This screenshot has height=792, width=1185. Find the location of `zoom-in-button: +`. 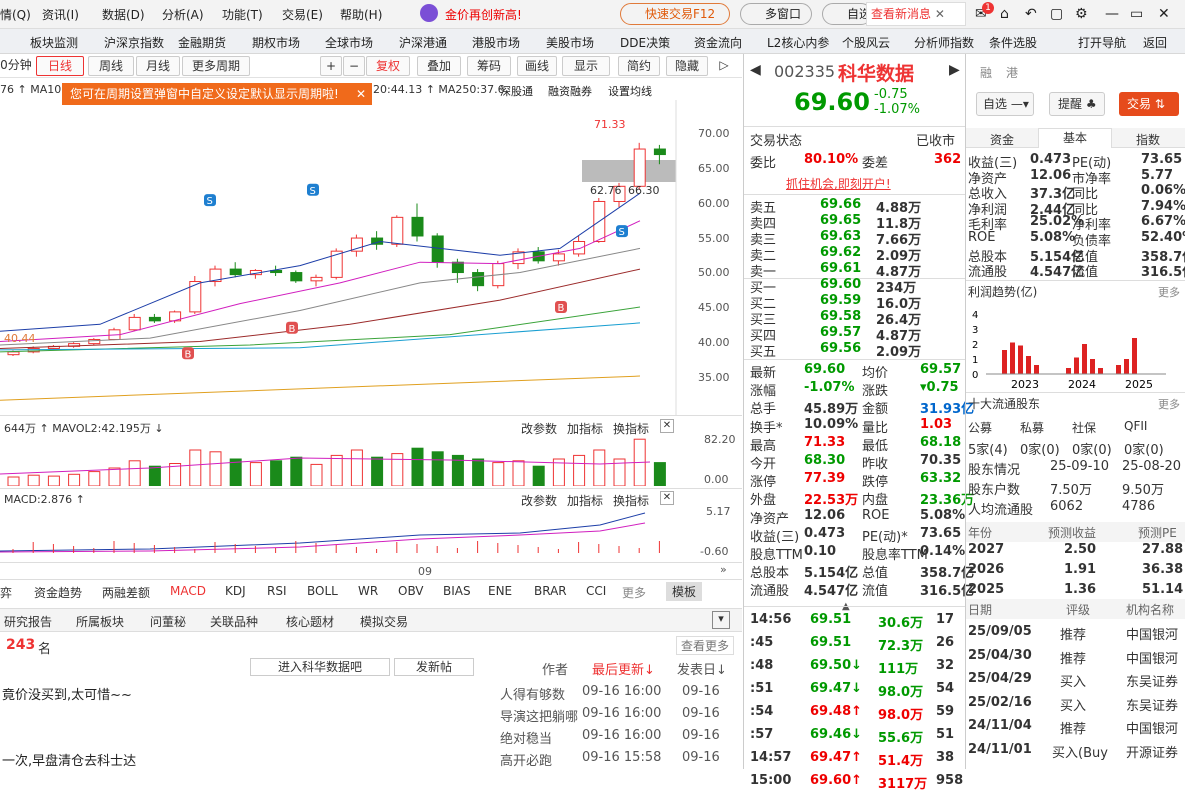

zoom-in-button: + is located at coordinates (331, 66).